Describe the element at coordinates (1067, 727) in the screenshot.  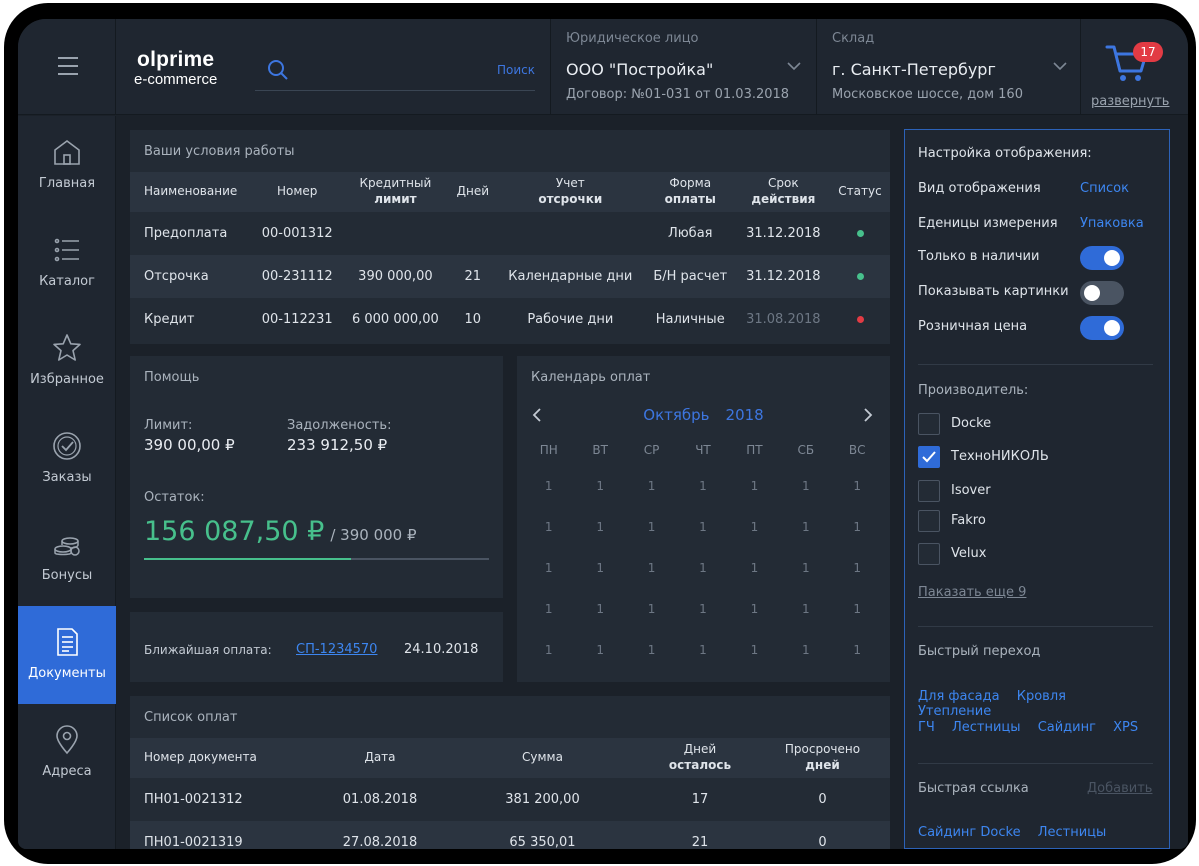
I see `quick-link: Сайдинг` at that location.